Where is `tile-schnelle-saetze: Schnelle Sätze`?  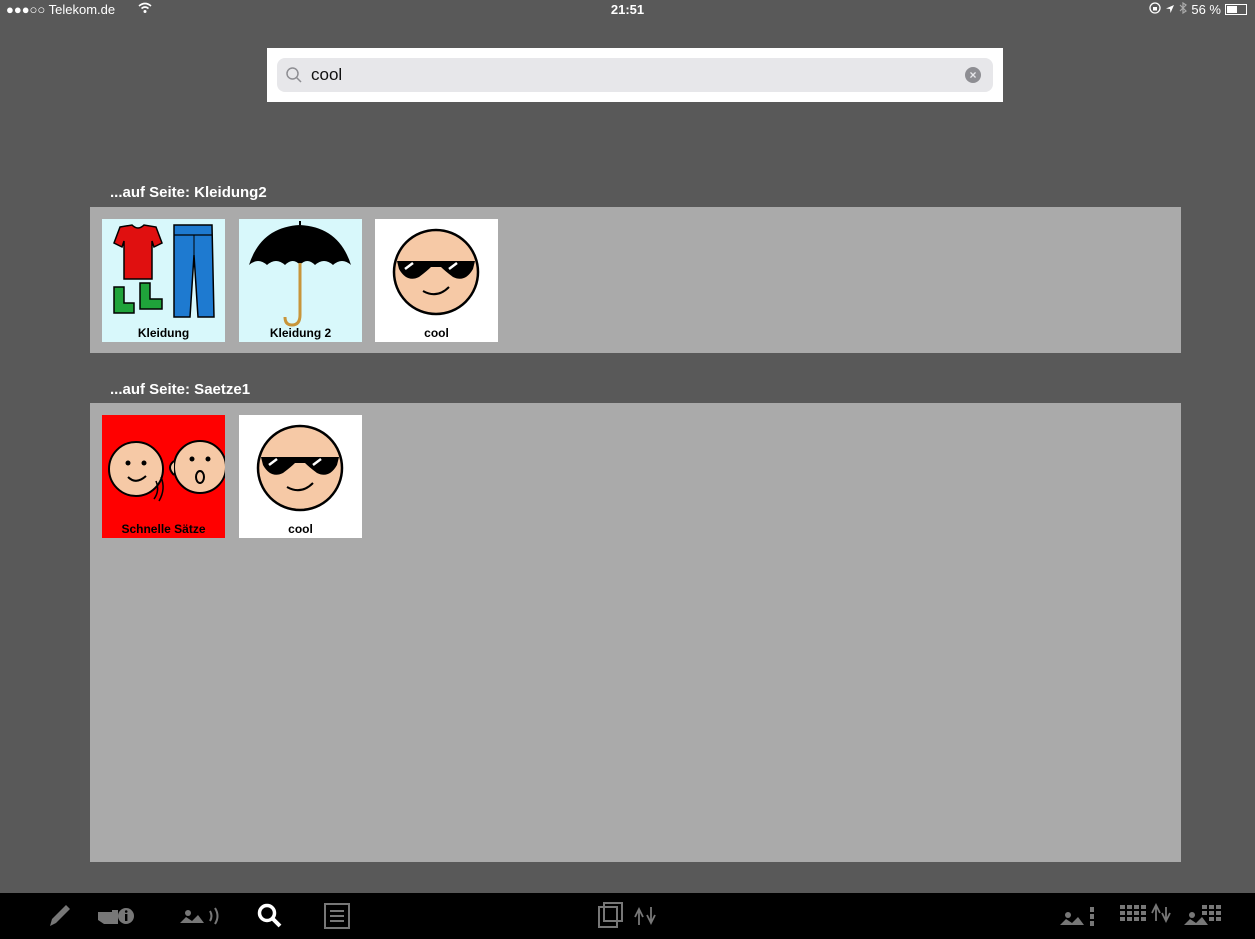 tile-schnelle-saetze: Schnelle Sätze is located at coordinates (163, 476).